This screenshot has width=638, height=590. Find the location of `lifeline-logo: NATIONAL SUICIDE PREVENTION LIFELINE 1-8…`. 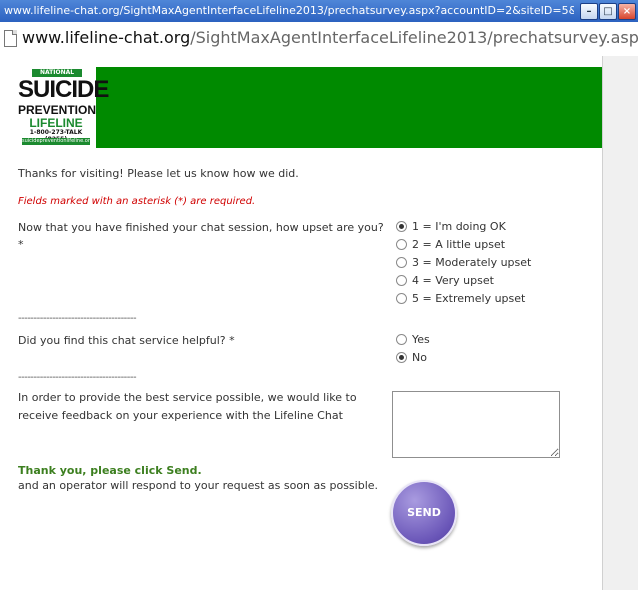

lifeline-logo: NATIONAL SUICIDE PREVENTION LIFELINE 1-8… is located at coordinates (62, 107).